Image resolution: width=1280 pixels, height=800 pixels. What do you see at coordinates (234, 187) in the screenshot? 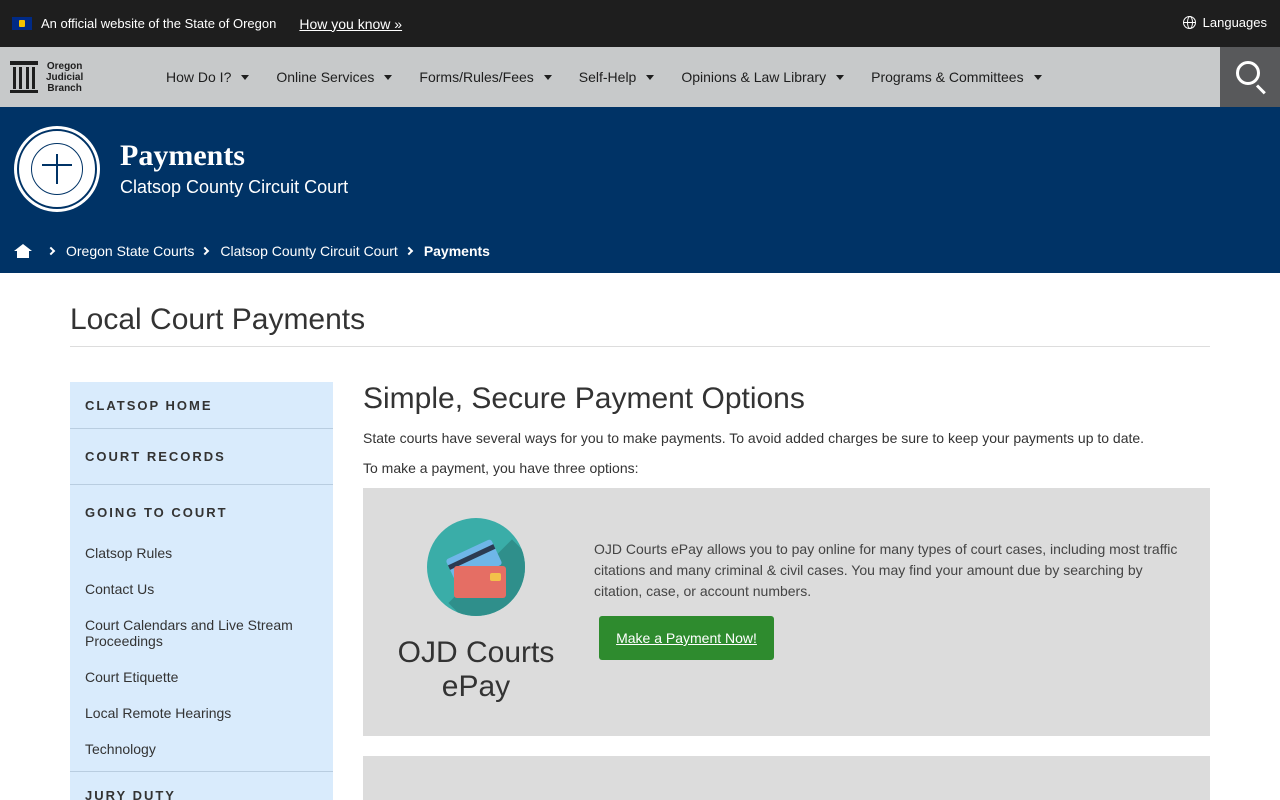
I see `hero-subtitle: Clatsop County Circuit Court` at bounding box center [234, 187].